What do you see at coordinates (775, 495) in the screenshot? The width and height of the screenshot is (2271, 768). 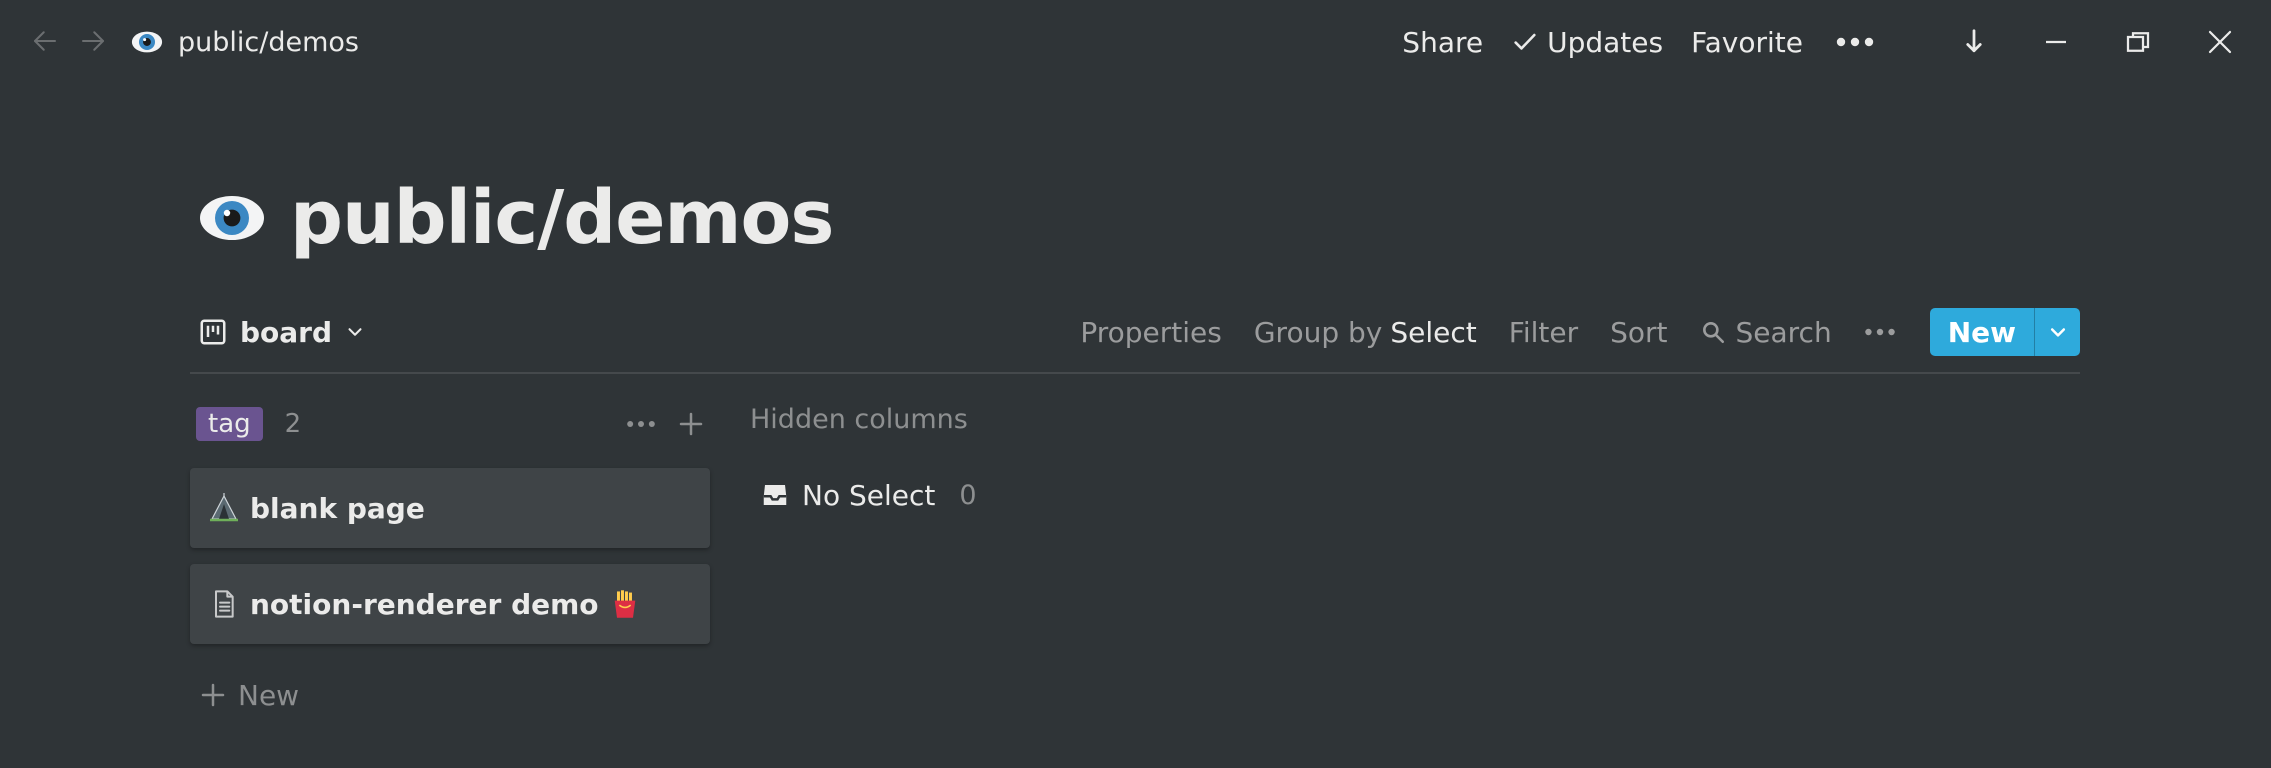 I see `inbox-icon` at bounding box center [775, 495].